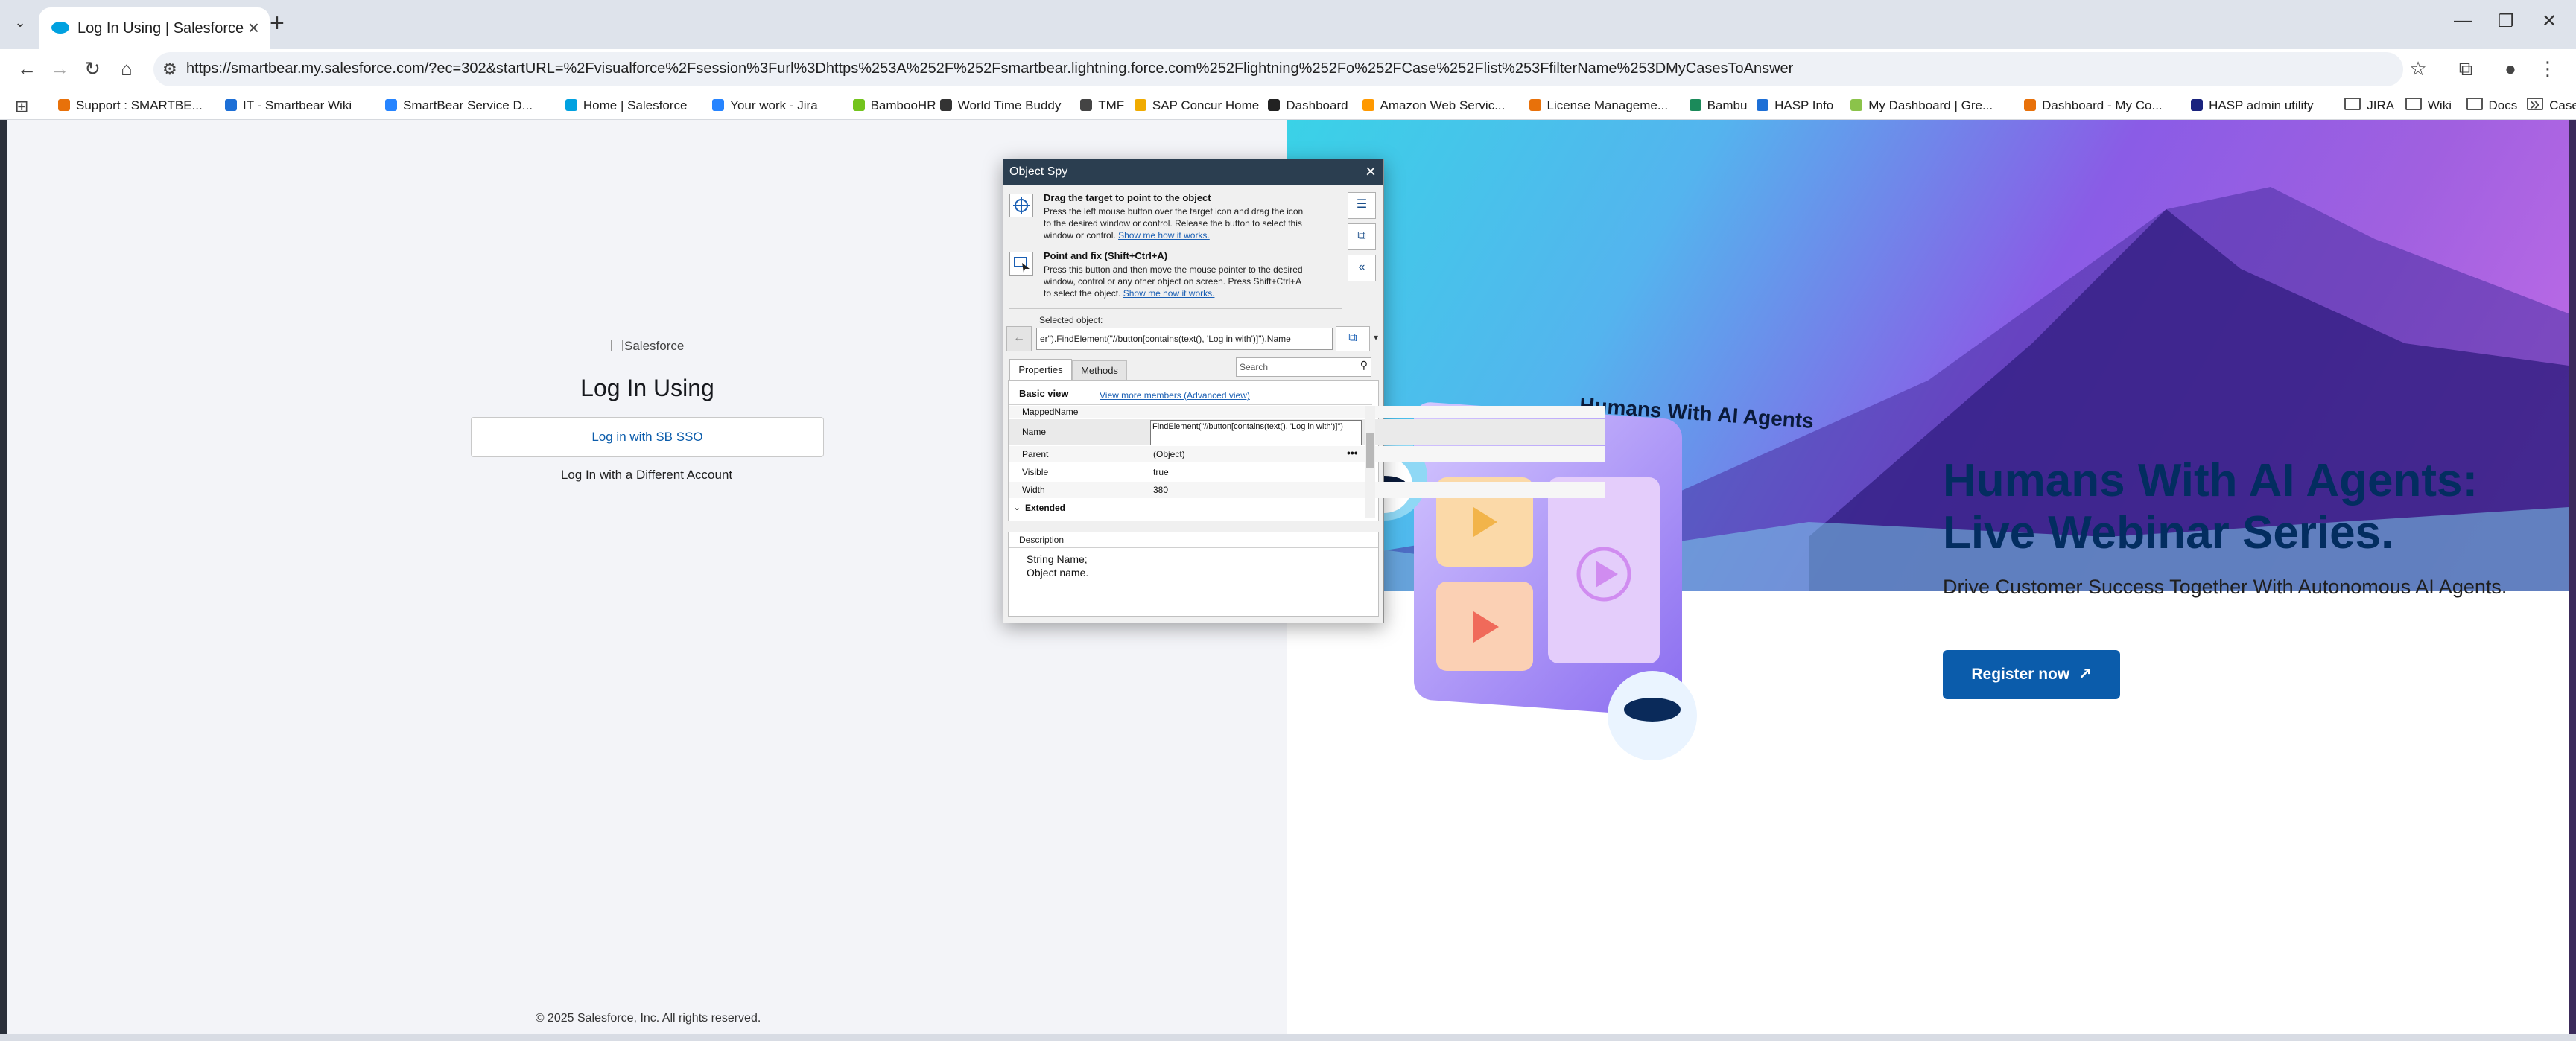 This screenshot has width=2576, height=1041. What do you see at coordinates (2418, 68) in the screenshot?
I see `bookmark-star-icon: ☆` at bounding box center [2418, 68].